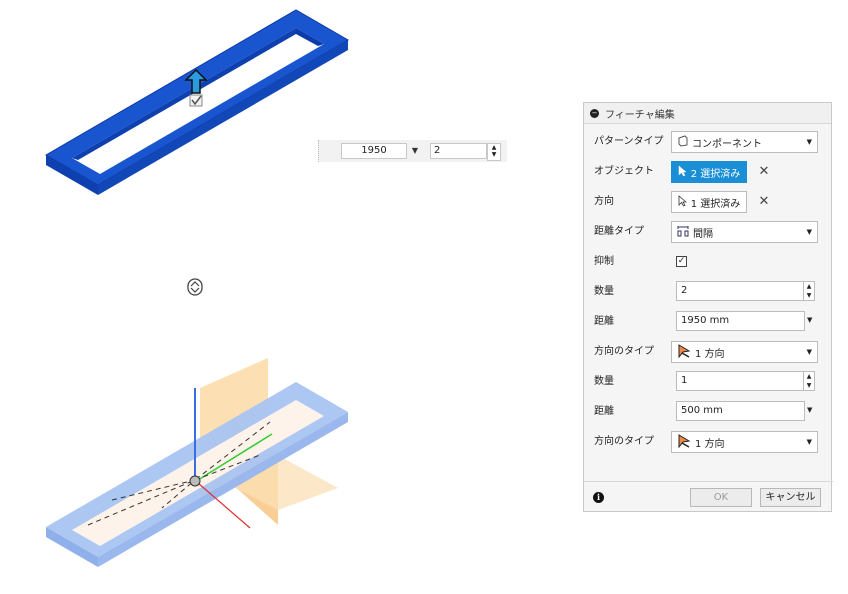  Describe the element at coordinates (604, 321) in the screenshot. I see `distance-1-label: 距離` at that location.